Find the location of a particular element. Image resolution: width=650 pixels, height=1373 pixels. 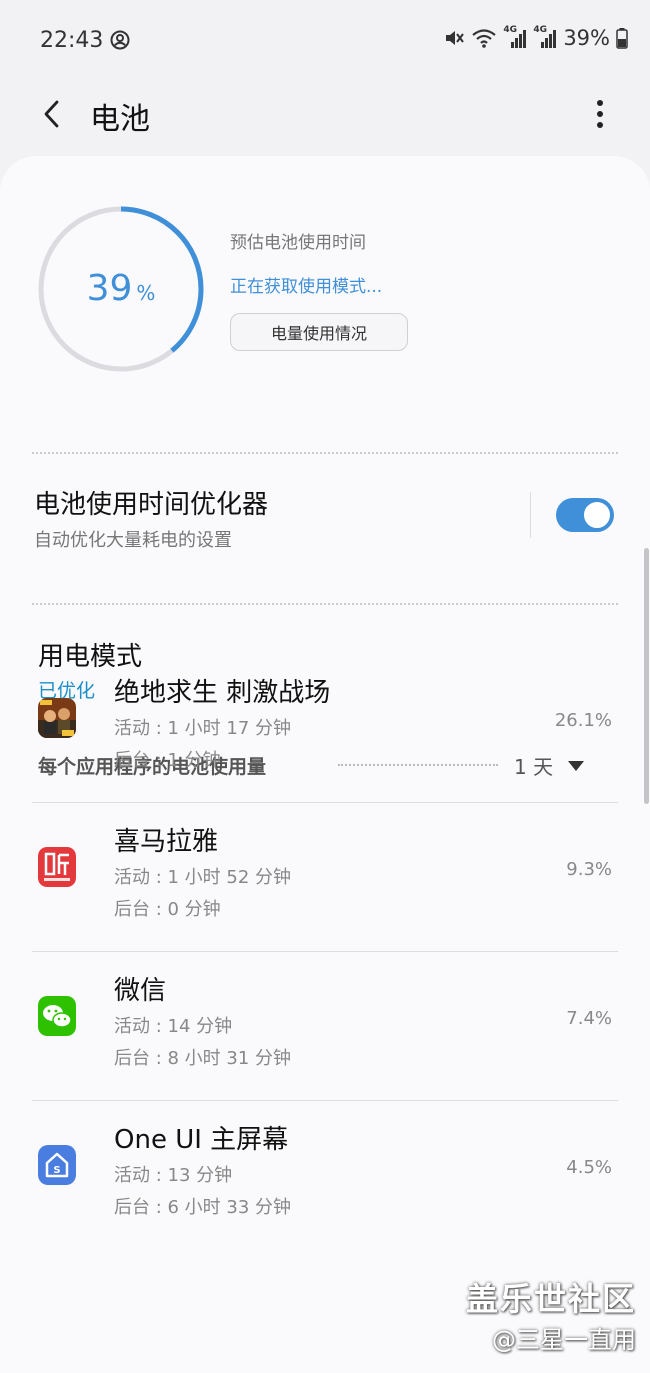

app-active-time: 活动 : 1 小时 52 分钟 is located at coordinates (203, 877).